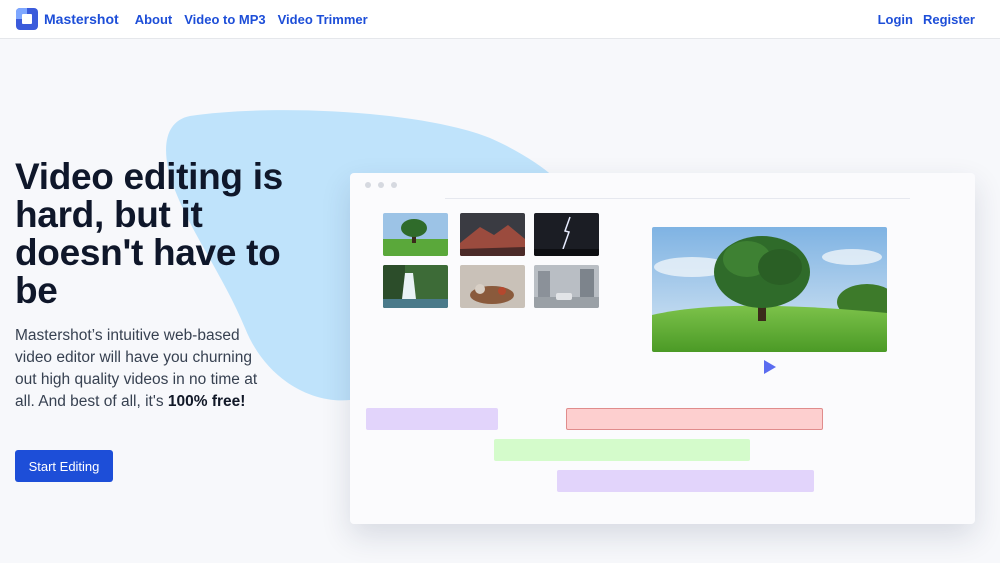  I want to click on window-controls, so click(381, 185).